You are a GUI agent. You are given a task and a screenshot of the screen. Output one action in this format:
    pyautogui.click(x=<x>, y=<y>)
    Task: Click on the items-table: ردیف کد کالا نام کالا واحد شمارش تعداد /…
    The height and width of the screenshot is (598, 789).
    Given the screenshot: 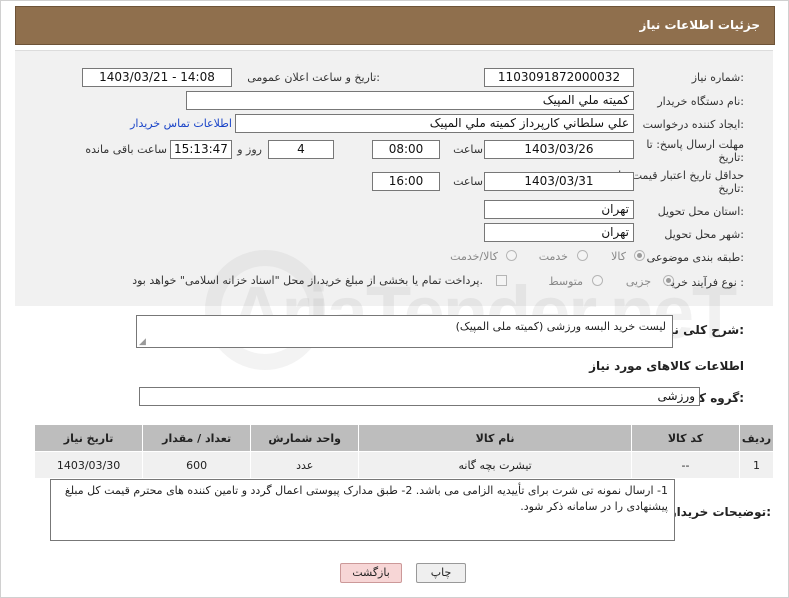 What is the action you would take?
    pyautogui.click(x=403, y=451)
    